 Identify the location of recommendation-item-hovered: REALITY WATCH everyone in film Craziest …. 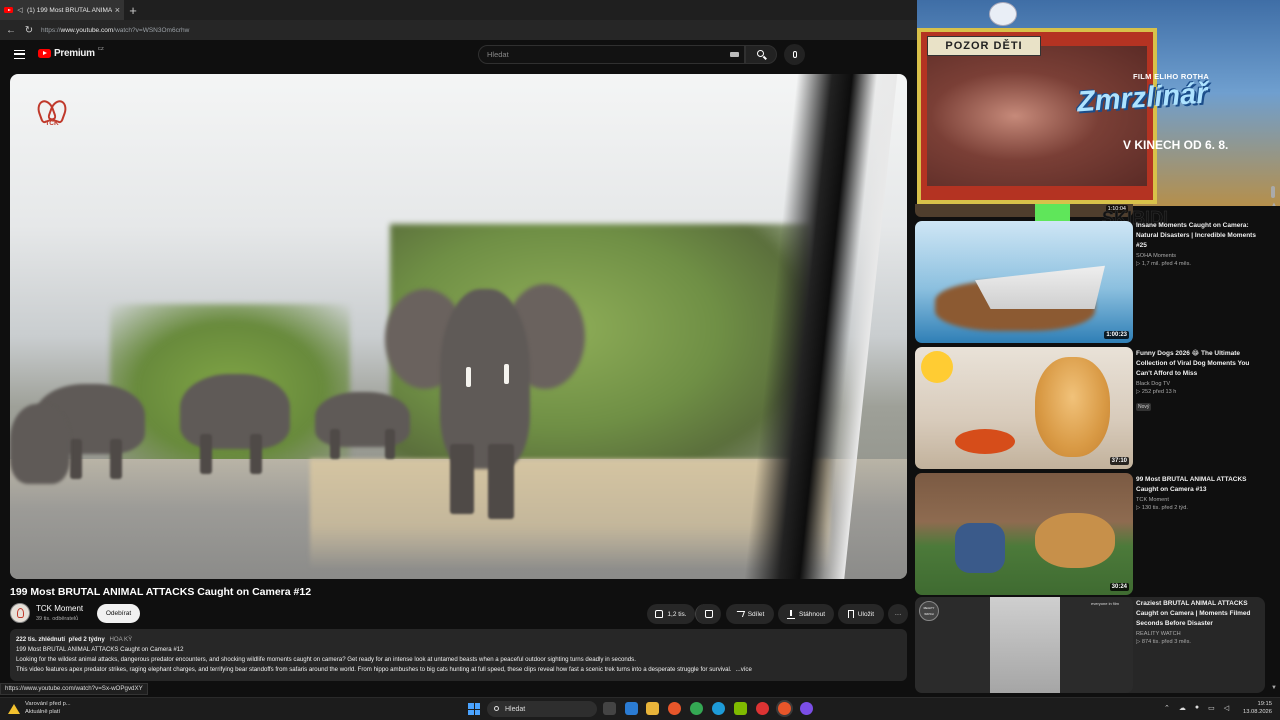
(1090, 645).